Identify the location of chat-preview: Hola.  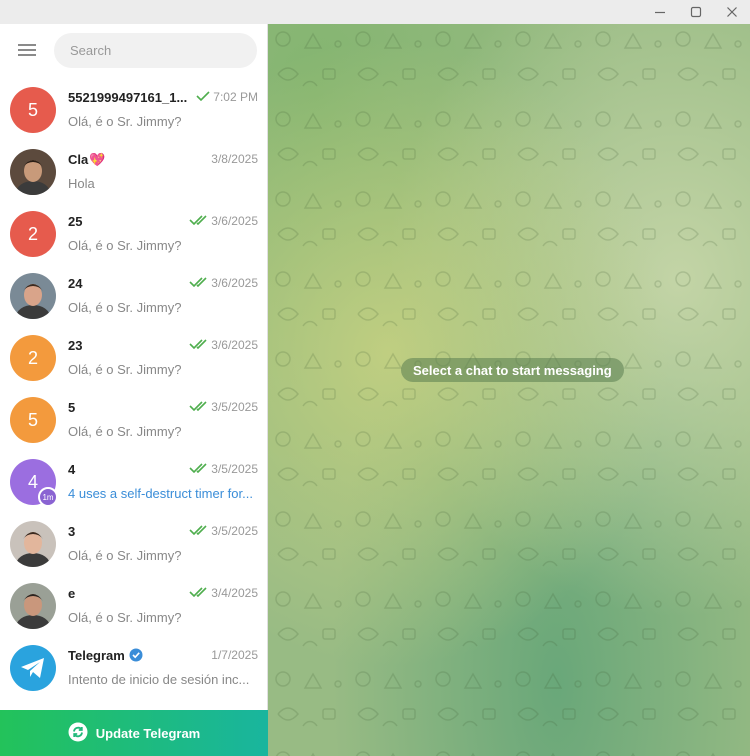
(81, 183).